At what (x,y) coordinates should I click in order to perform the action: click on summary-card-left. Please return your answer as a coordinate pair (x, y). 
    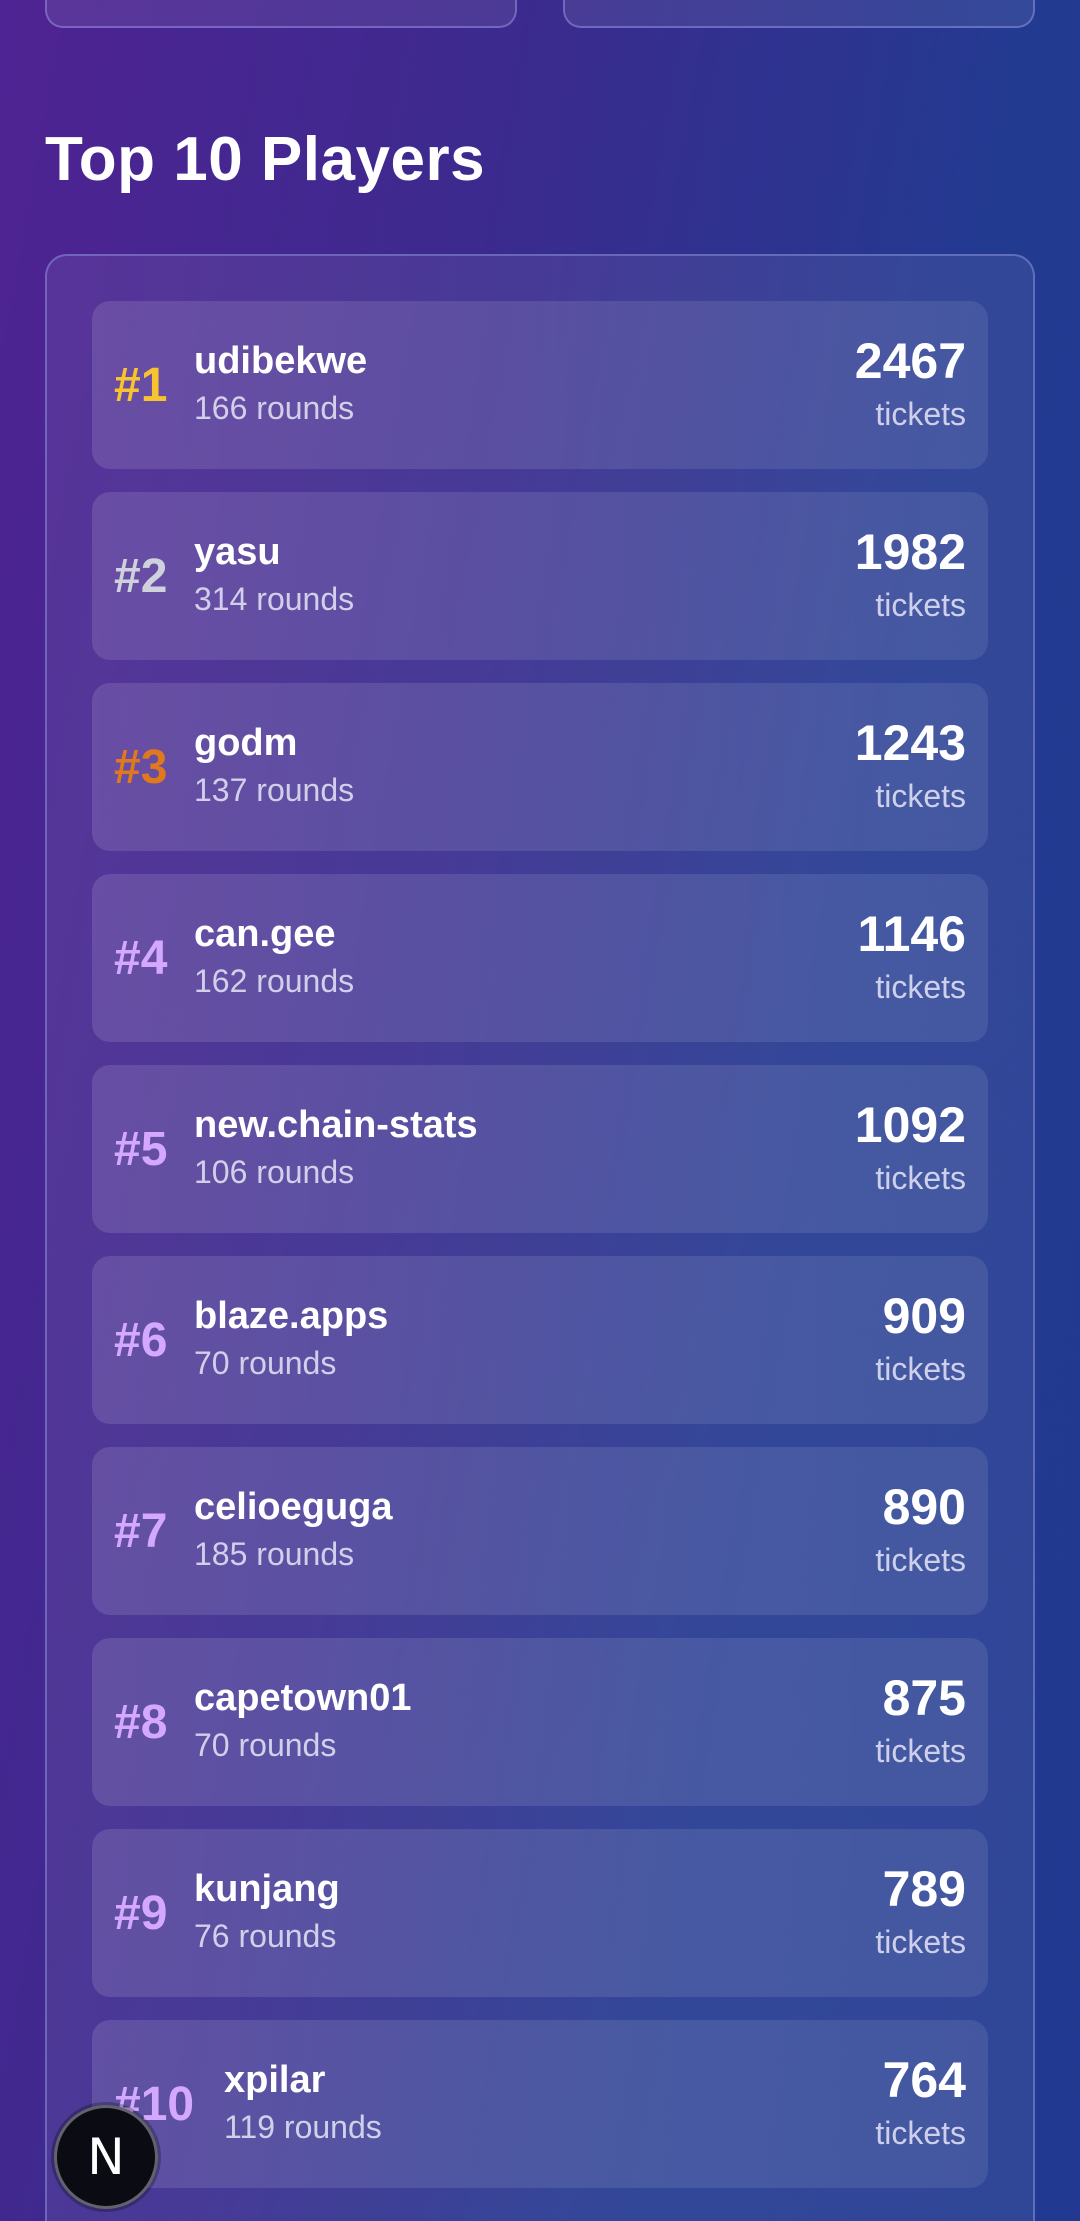
    Looking at the image, I should click on (281, 14).